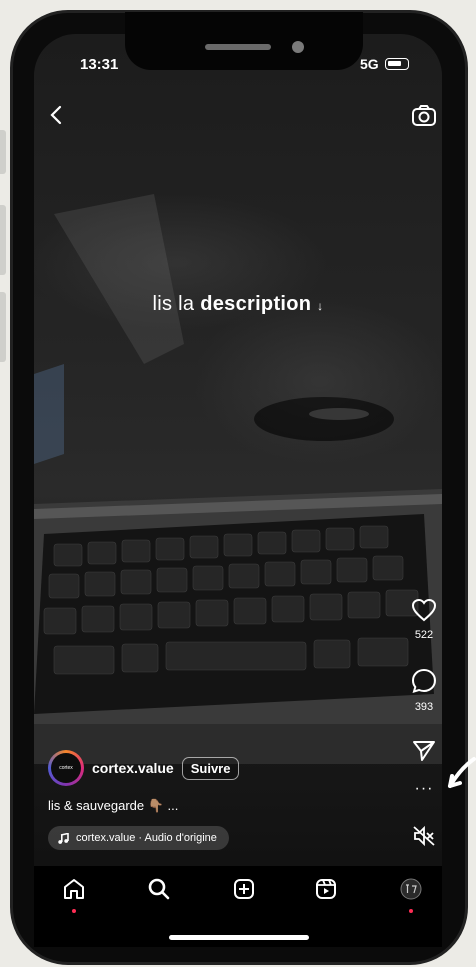 Image resolution: width=476 pixels, height=967 pixels. What do you see at coordinates (424, 118) in the screenshot?
I see `camera-icon` at bounding box center [424, 118].